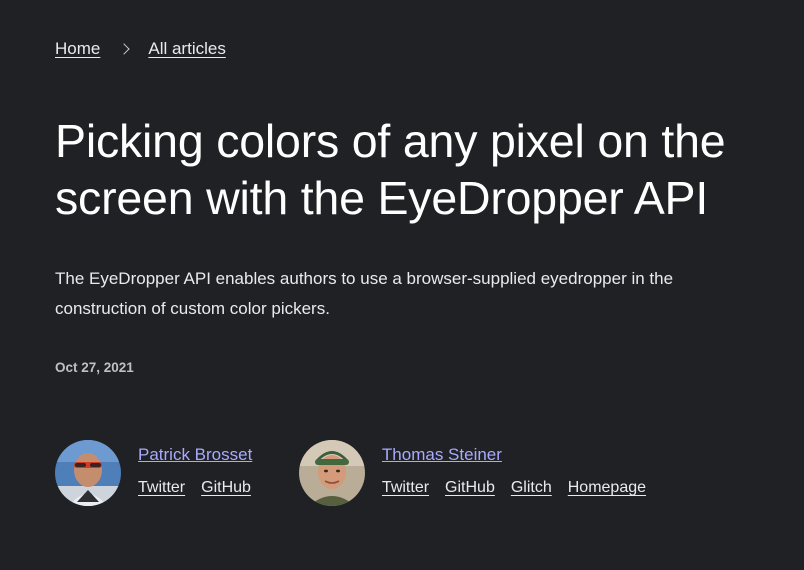 This screenshot has width=804, height=570. Describe the element at coordinates (161, 473) in the screenshot. I see `author-card: Patrick Brosset Twitter GitHub` at that location.